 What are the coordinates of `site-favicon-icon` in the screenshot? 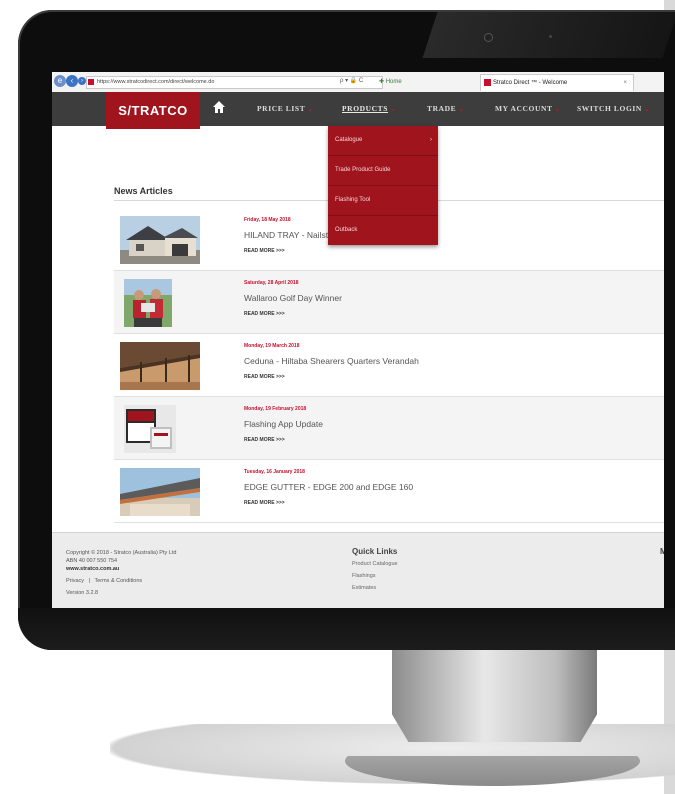 It's located at (91, 82).